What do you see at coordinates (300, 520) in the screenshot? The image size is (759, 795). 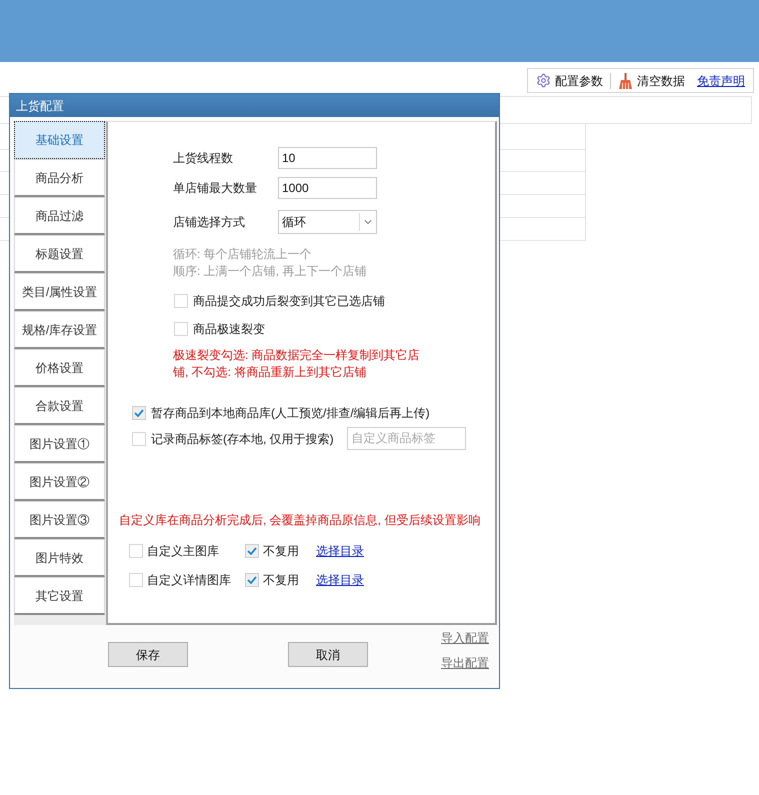 I see `warning-text: 自定义库在商品分析完成后, 会覆盖掉商品原信息, 但受后续设置影响` at bounding box center [300, 520].